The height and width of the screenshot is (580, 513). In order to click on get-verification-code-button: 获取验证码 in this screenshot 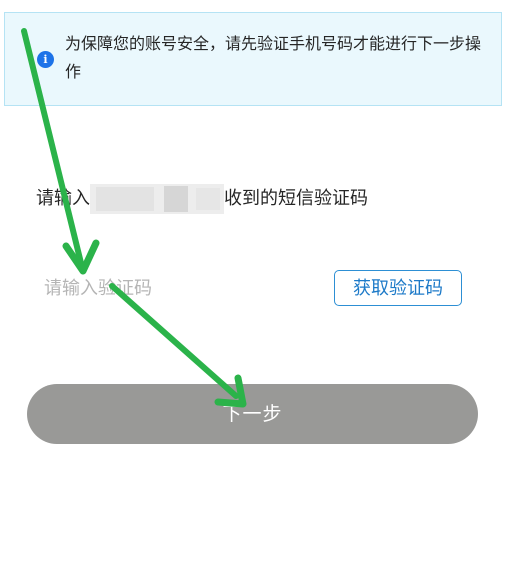, I will do `click(398, 288)`.